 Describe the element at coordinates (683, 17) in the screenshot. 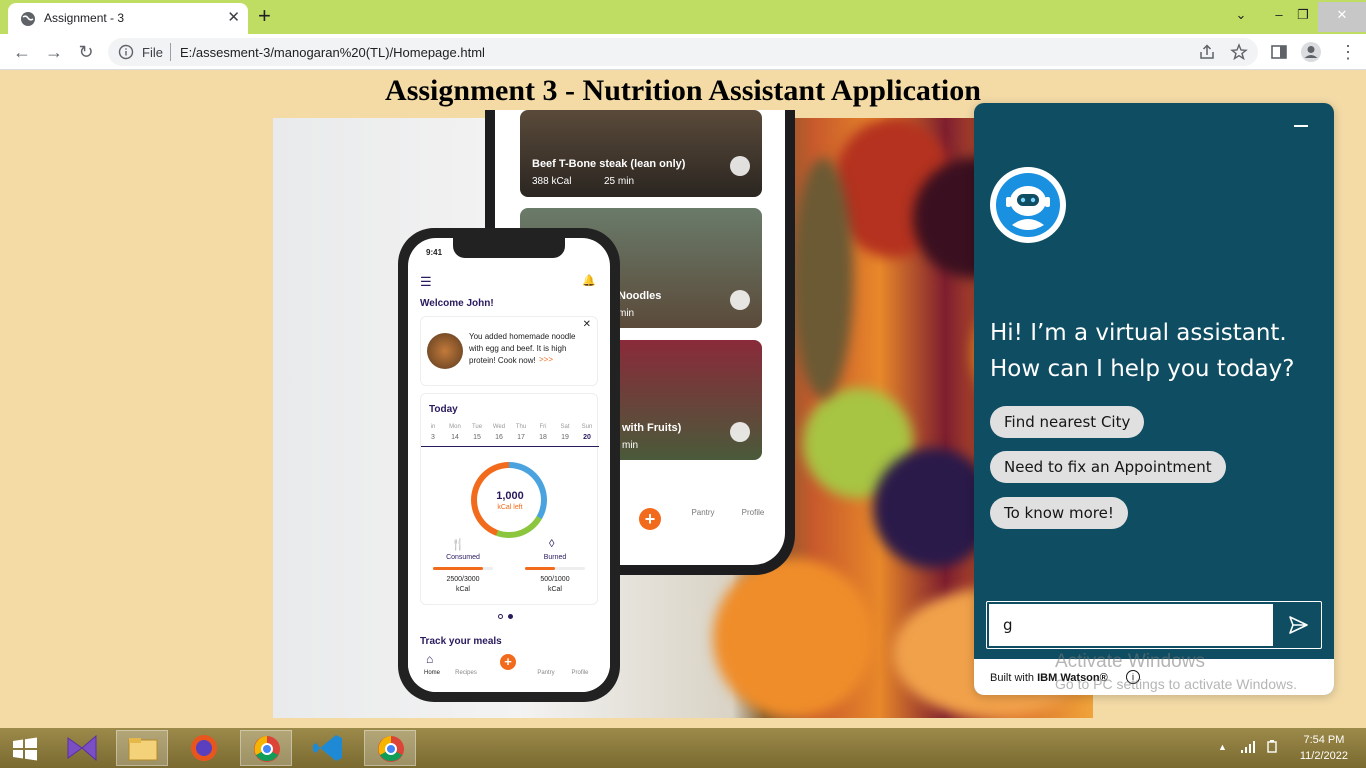

I see `browser-tab-strip: Assignment - 3 ✕ + ⌄ – ❐ ✕` at that location.